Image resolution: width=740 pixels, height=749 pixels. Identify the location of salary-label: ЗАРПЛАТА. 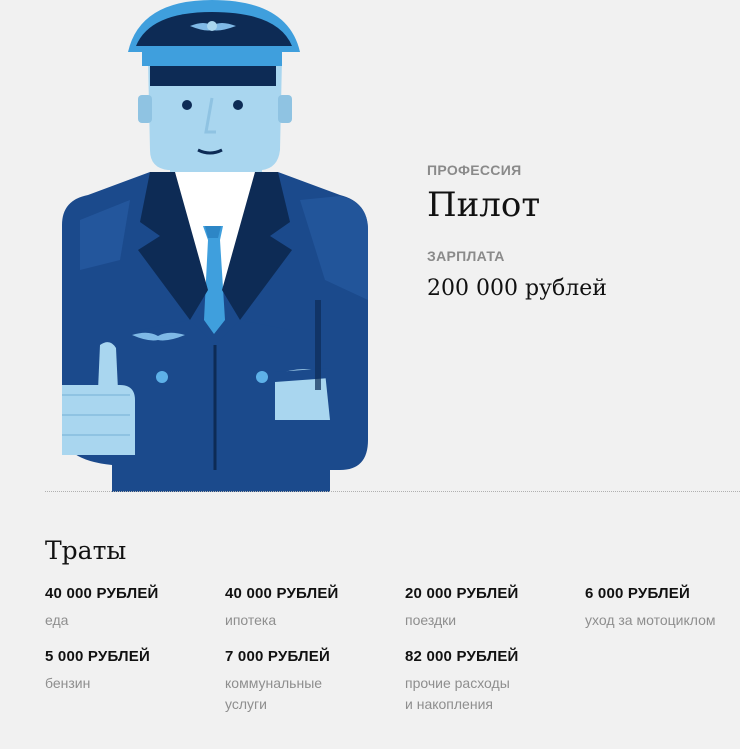
(466, 256).